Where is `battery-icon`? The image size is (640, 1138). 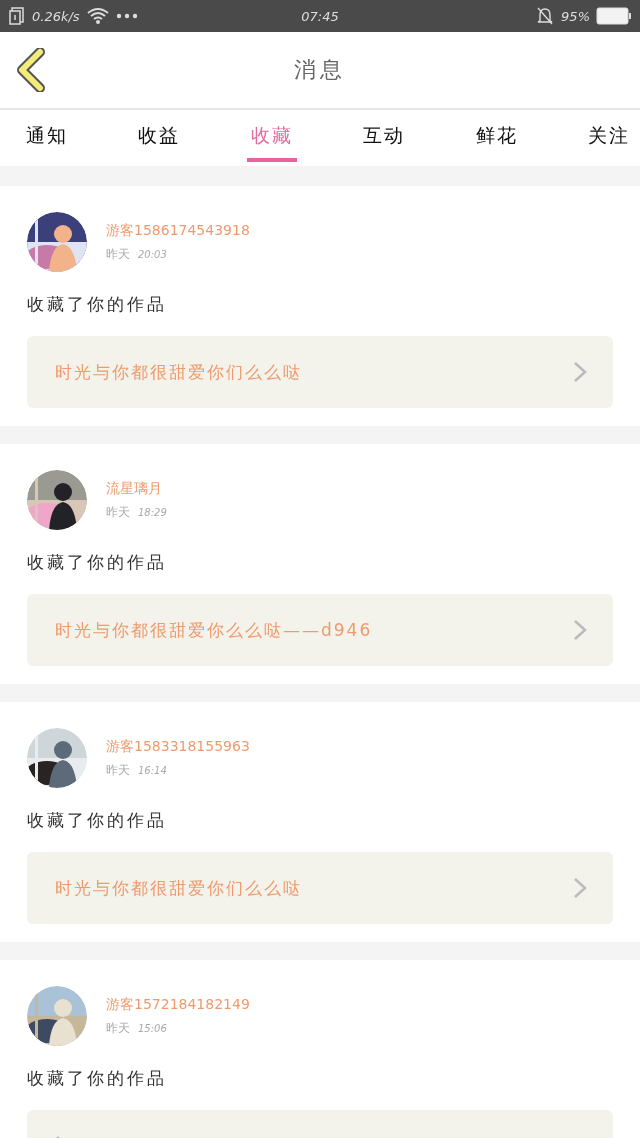
battery-icon is located at coordinates (614, 16).